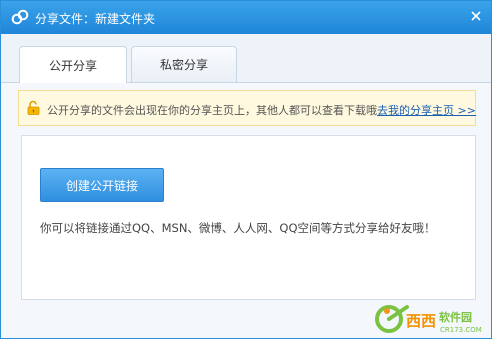 The height and width of the screenshot is (339, 492). Describe the element at coordinates (426, 110) in the screenshot. I see `my-share-homepage-link: 去我的分享主页 >>` at that location.